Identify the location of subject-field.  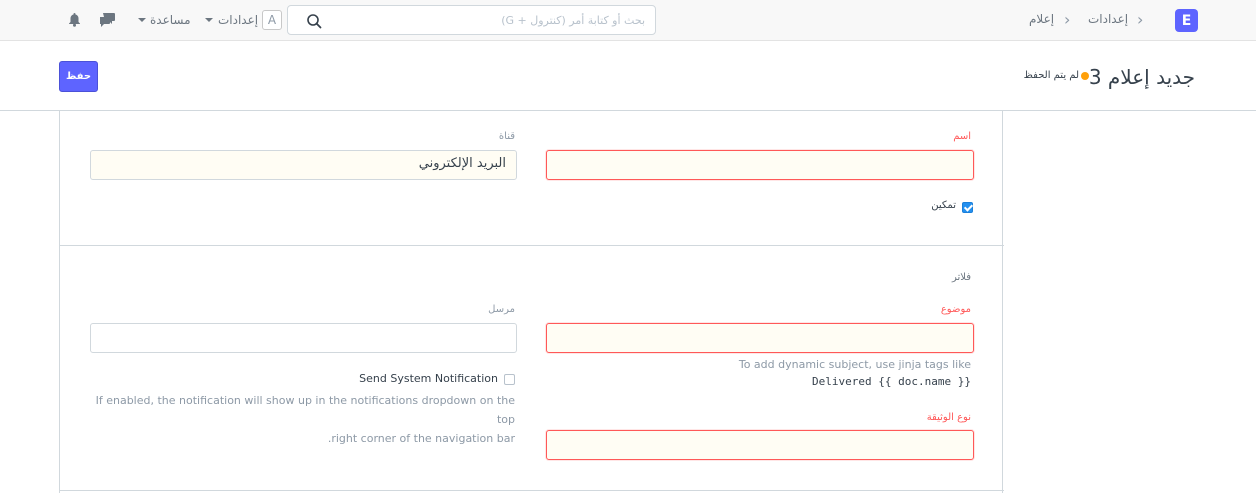
(760, 338).